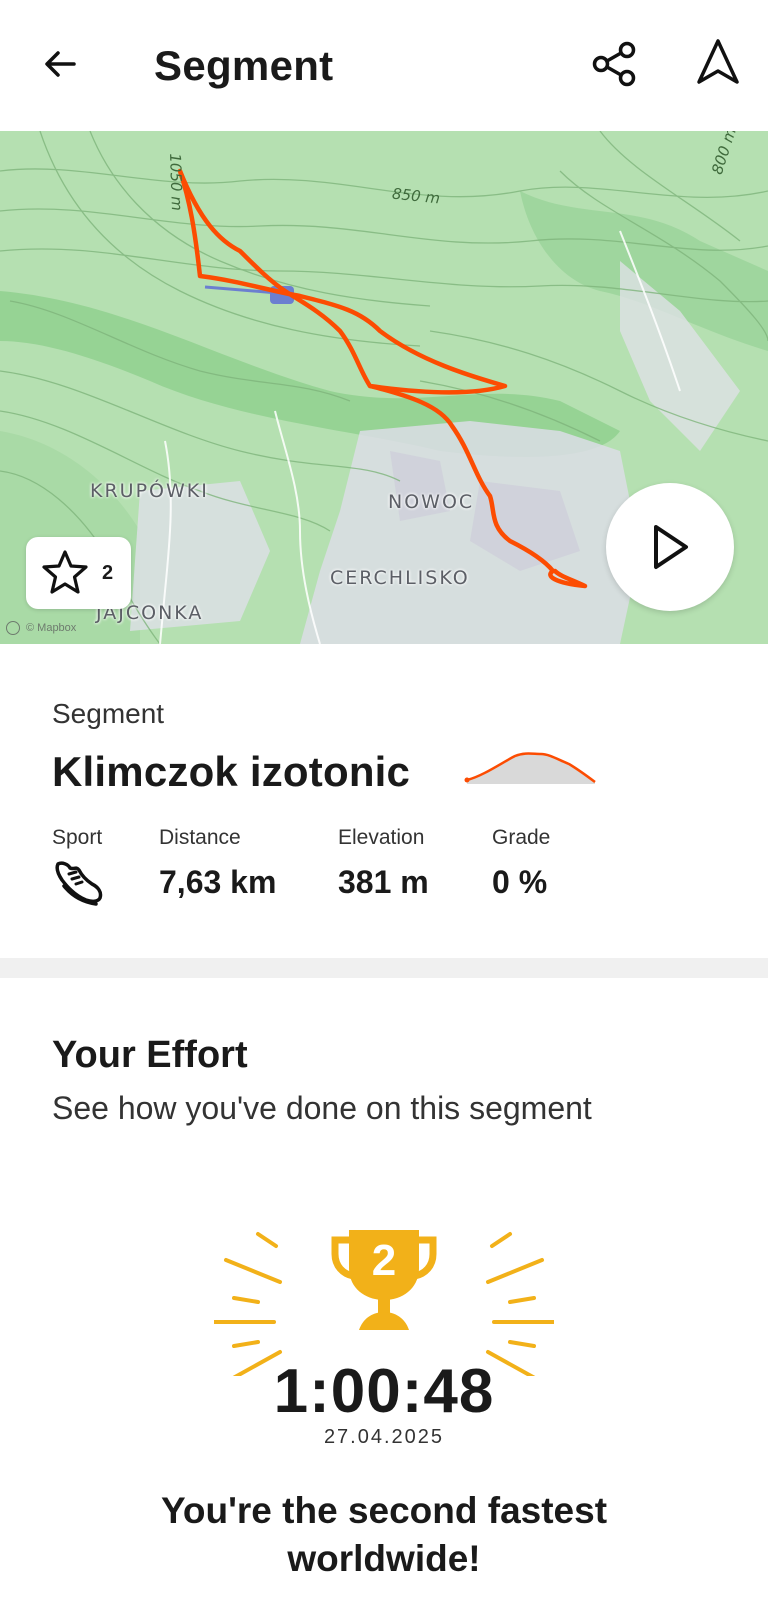 Image resolution: width=768 pixels, height=1606 pixels. What do you see at coordinates (384, 1437) in the screenshot?
I see `effort-date: 27.04.2025` at bounding box center [384, 1437].